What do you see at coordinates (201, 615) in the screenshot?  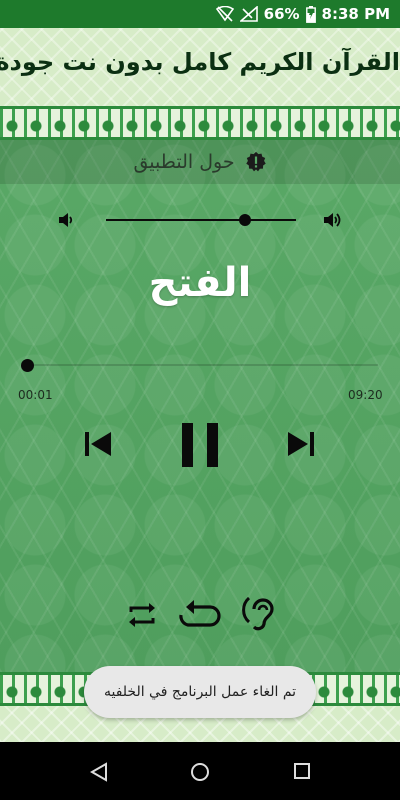 I see `replay-icon` at bounding box center [201, 615].